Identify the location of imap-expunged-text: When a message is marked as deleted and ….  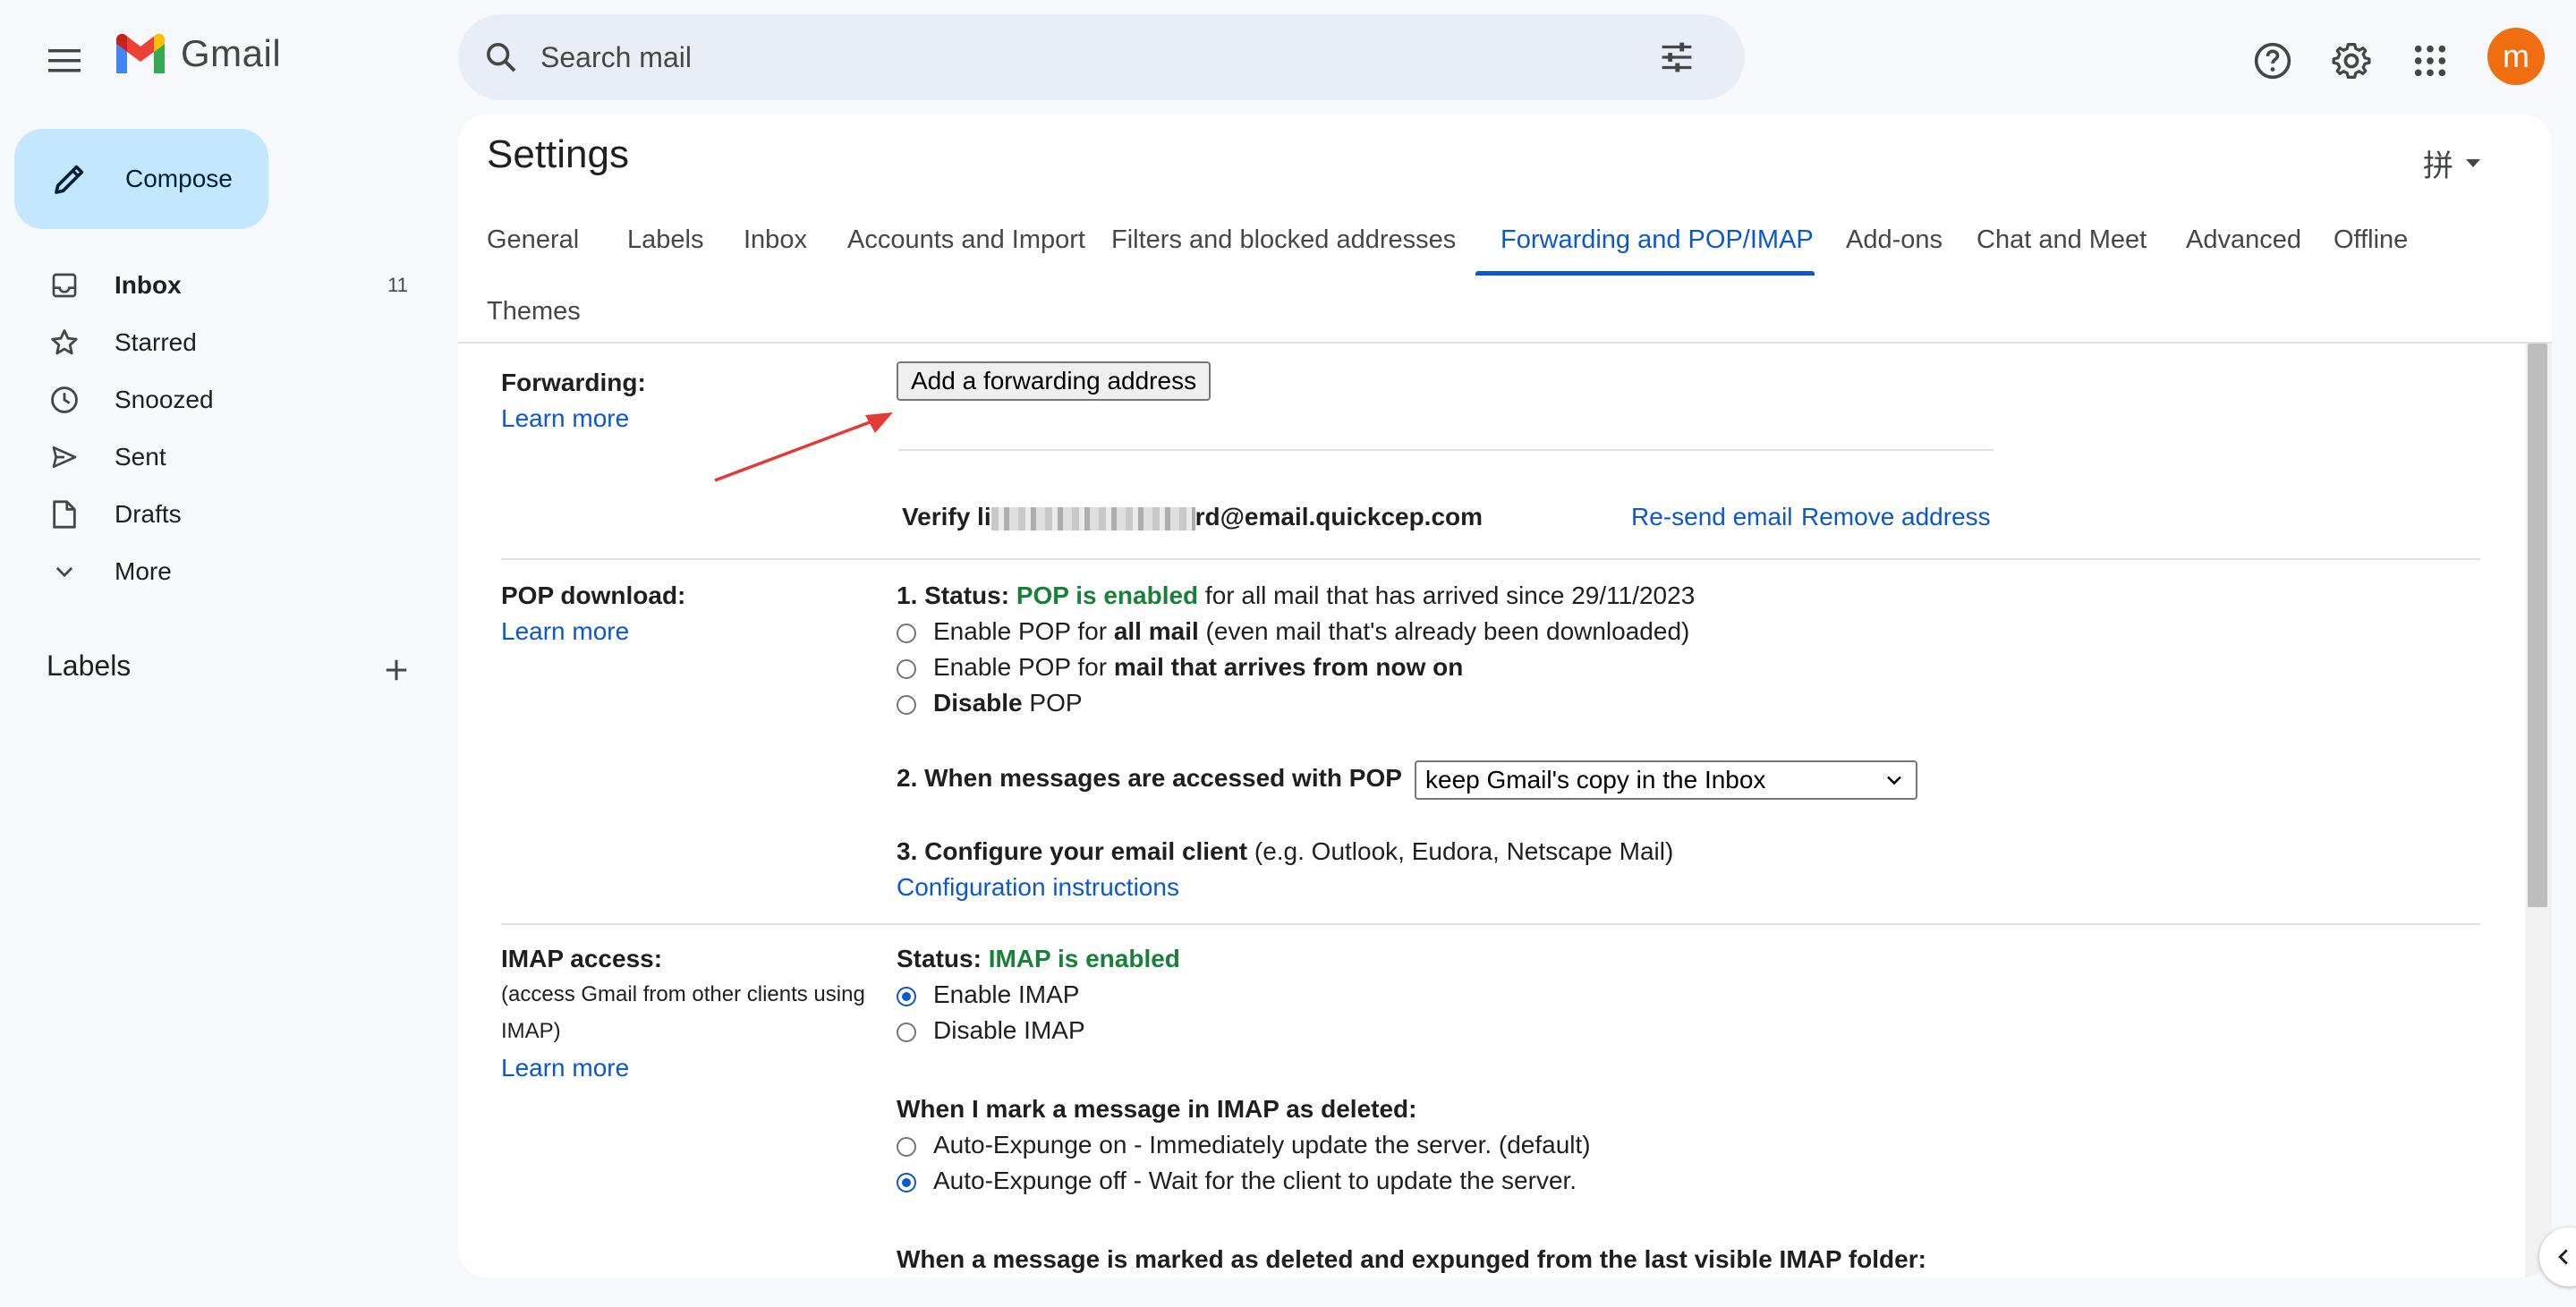
(1411, 1259).